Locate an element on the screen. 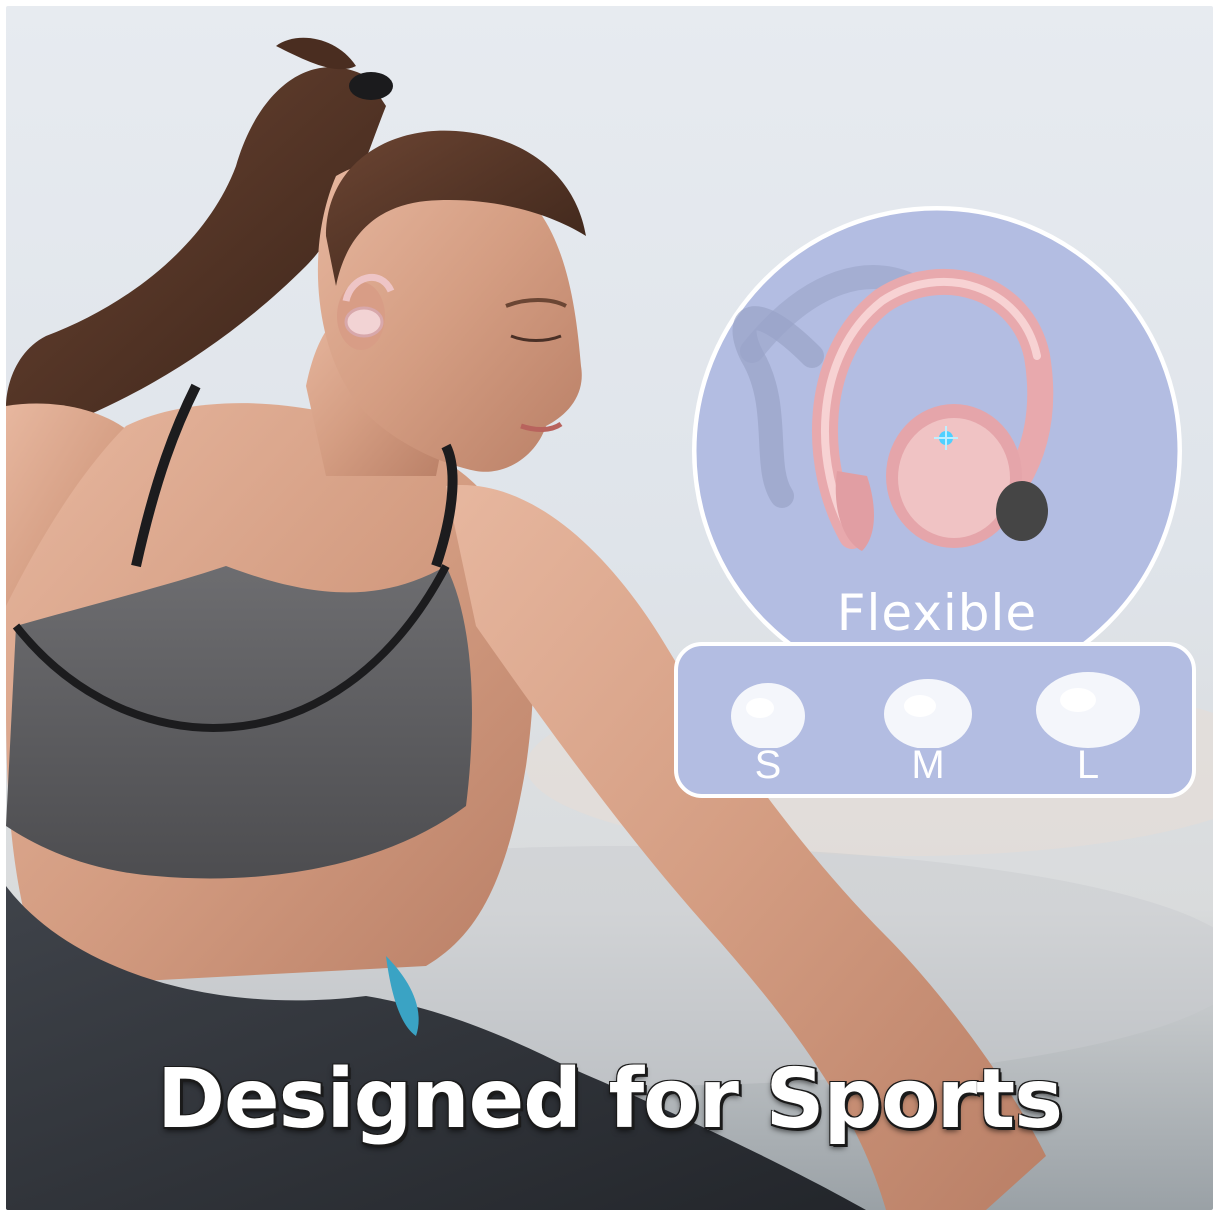  ear-tip-size-label: L is located at coordinates (1088, 765).